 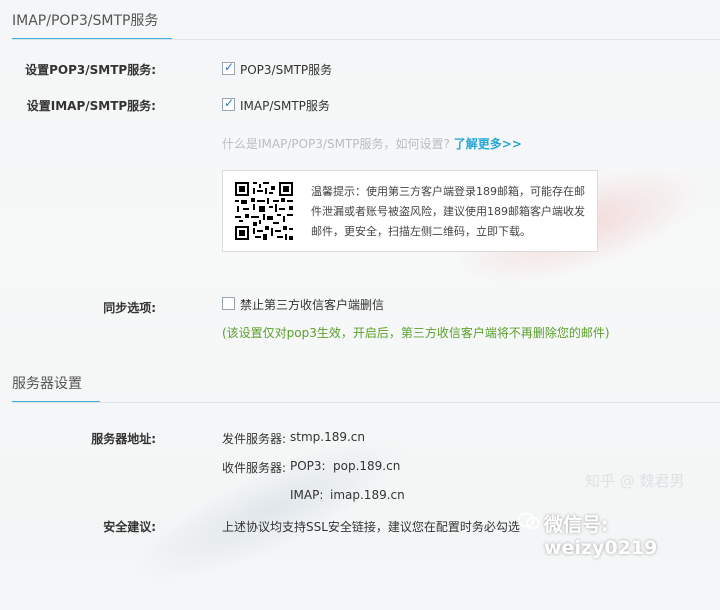 What do you see at coordinates (129, 308) in the screenshot?
I see `sync-options-label: 同步选项:` at bounding box center [129, 308].